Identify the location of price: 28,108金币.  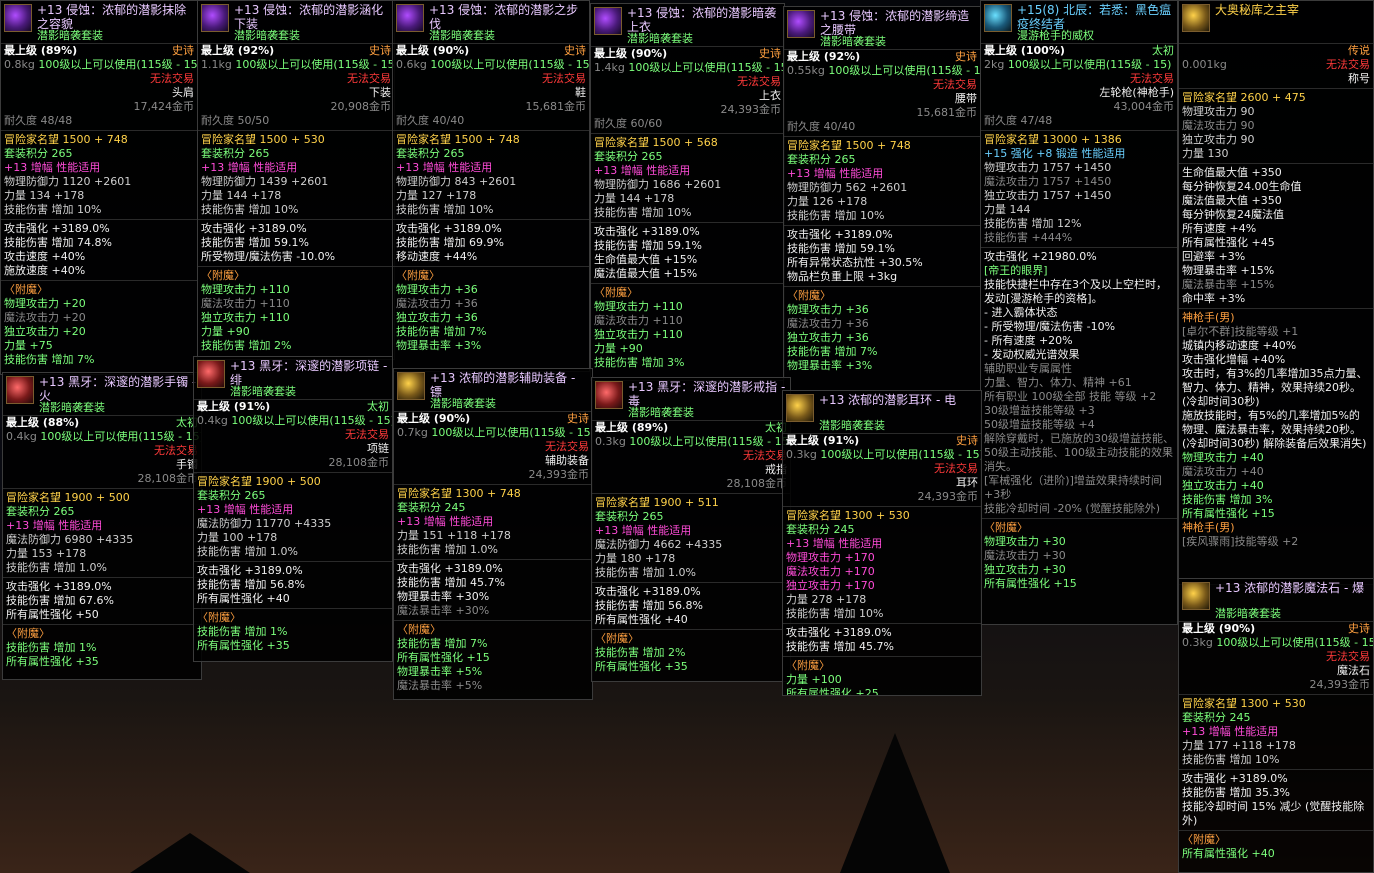
(168, 478).